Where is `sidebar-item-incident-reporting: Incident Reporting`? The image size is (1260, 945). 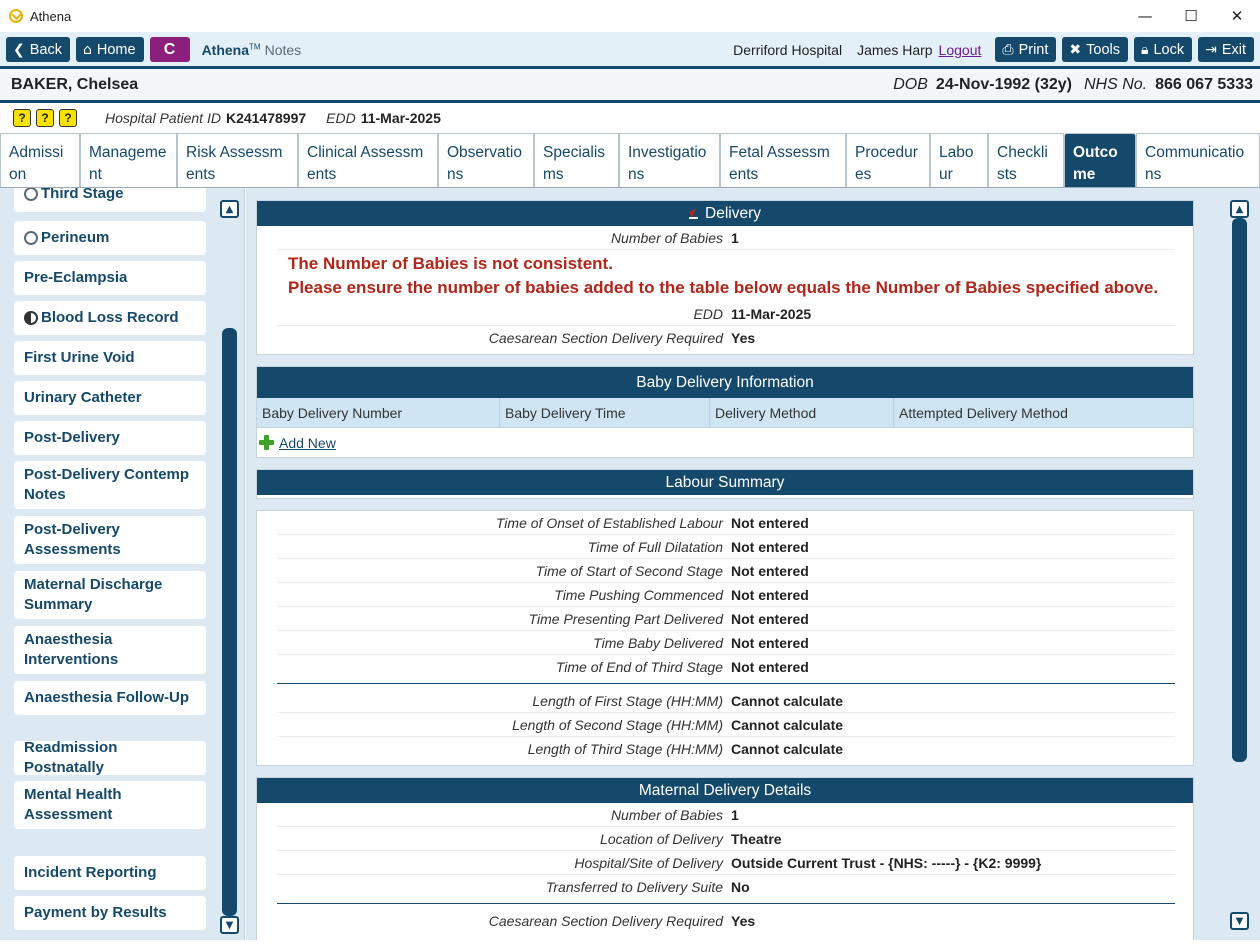 sidebar-item-incident-reporting: Incident Reporting is located at coordinates (110, 873).